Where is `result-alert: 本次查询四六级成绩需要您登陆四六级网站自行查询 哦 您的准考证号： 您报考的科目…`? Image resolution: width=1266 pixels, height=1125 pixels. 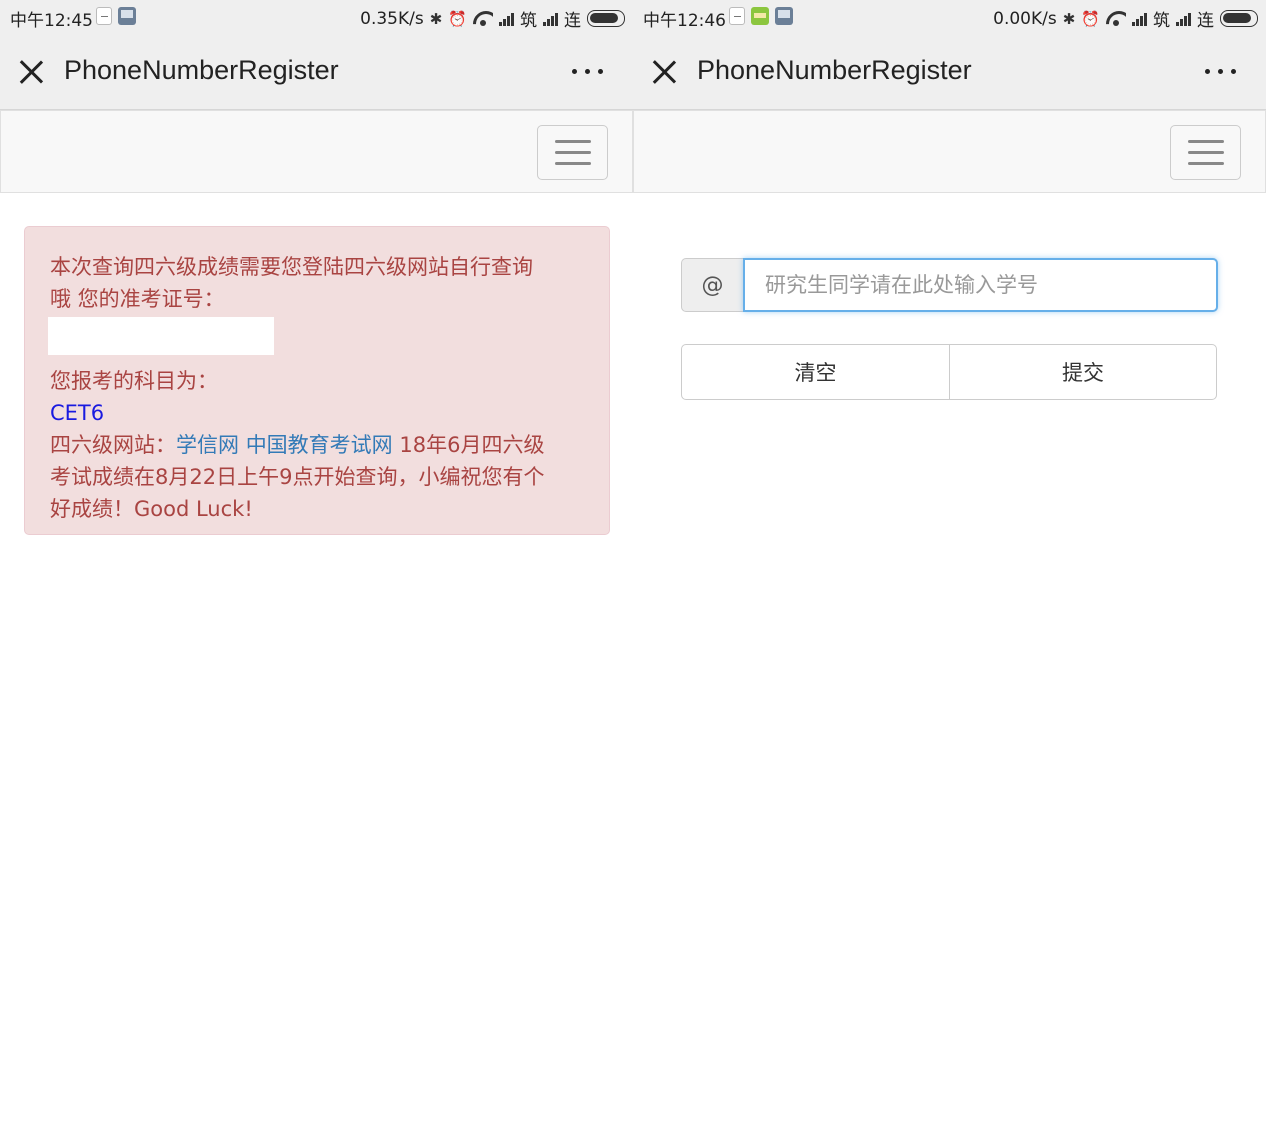
result-alert: 本次查询四六级成绩需要您登陆四六级网站自行查询 哦 您的准考证号： 您报考的科目… is located at coordinates (317, 380).